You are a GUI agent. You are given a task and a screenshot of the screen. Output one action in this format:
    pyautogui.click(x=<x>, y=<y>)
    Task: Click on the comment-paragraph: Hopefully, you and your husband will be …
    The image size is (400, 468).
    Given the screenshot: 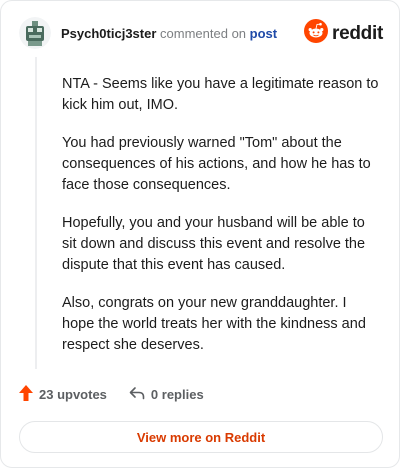 What is the action you would take?
    pyautogui.click(x=214, y=244)
    